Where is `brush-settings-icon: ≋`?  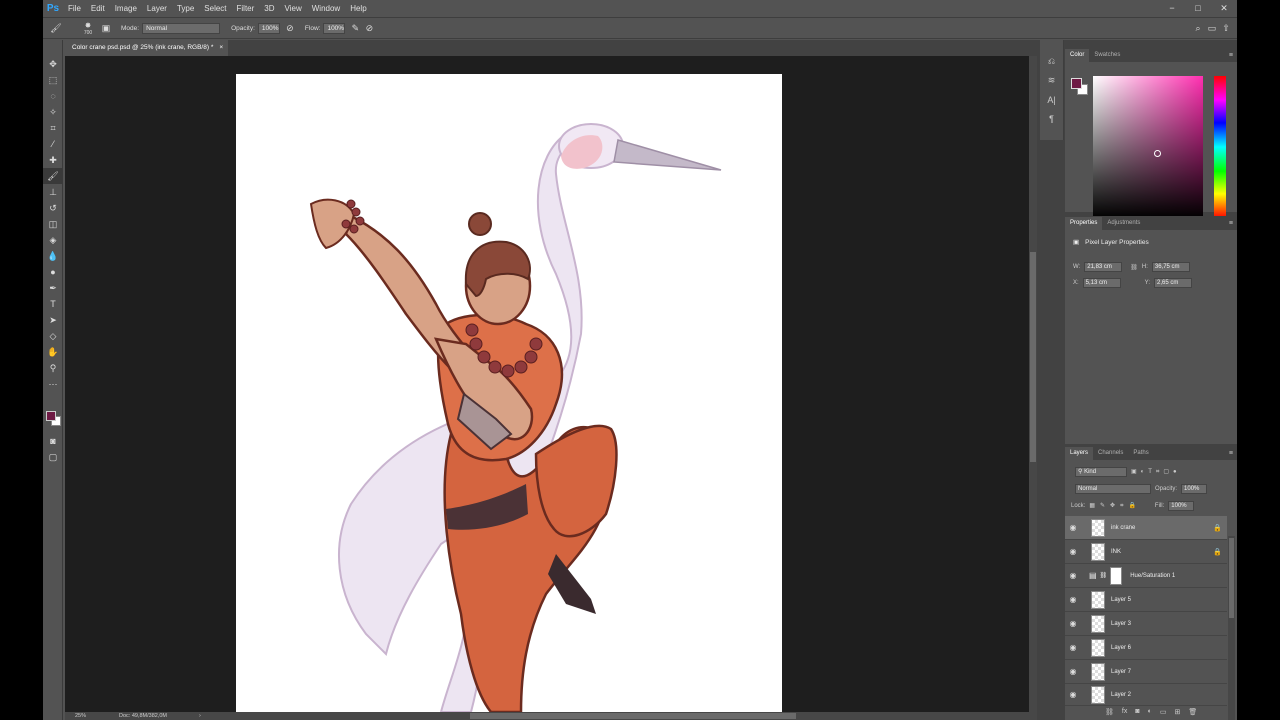
brush-settings-icon: ≋ is located at coordinates (1051, 80).